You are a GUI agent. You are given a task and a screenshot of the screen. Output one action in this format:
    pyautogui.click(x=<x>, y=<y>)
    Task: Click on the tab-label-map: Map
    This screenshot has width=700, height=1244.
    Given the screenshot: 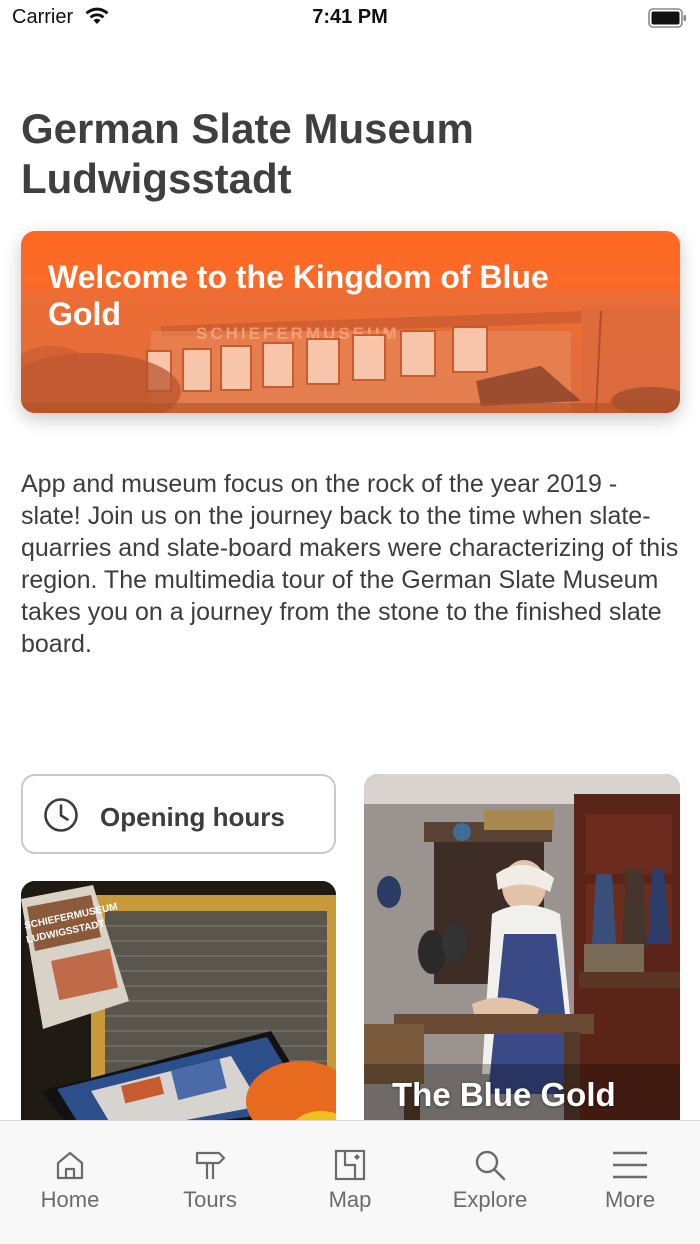 What is the action you would take?
    pyautogui.click(x=350, y=1199)
    